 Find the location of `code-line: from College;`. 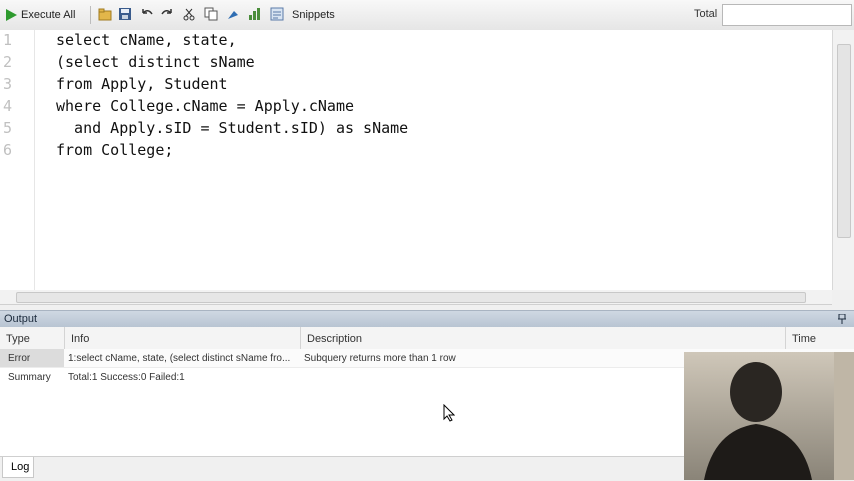

code-line: from College; is located at coordinates (114, 150).